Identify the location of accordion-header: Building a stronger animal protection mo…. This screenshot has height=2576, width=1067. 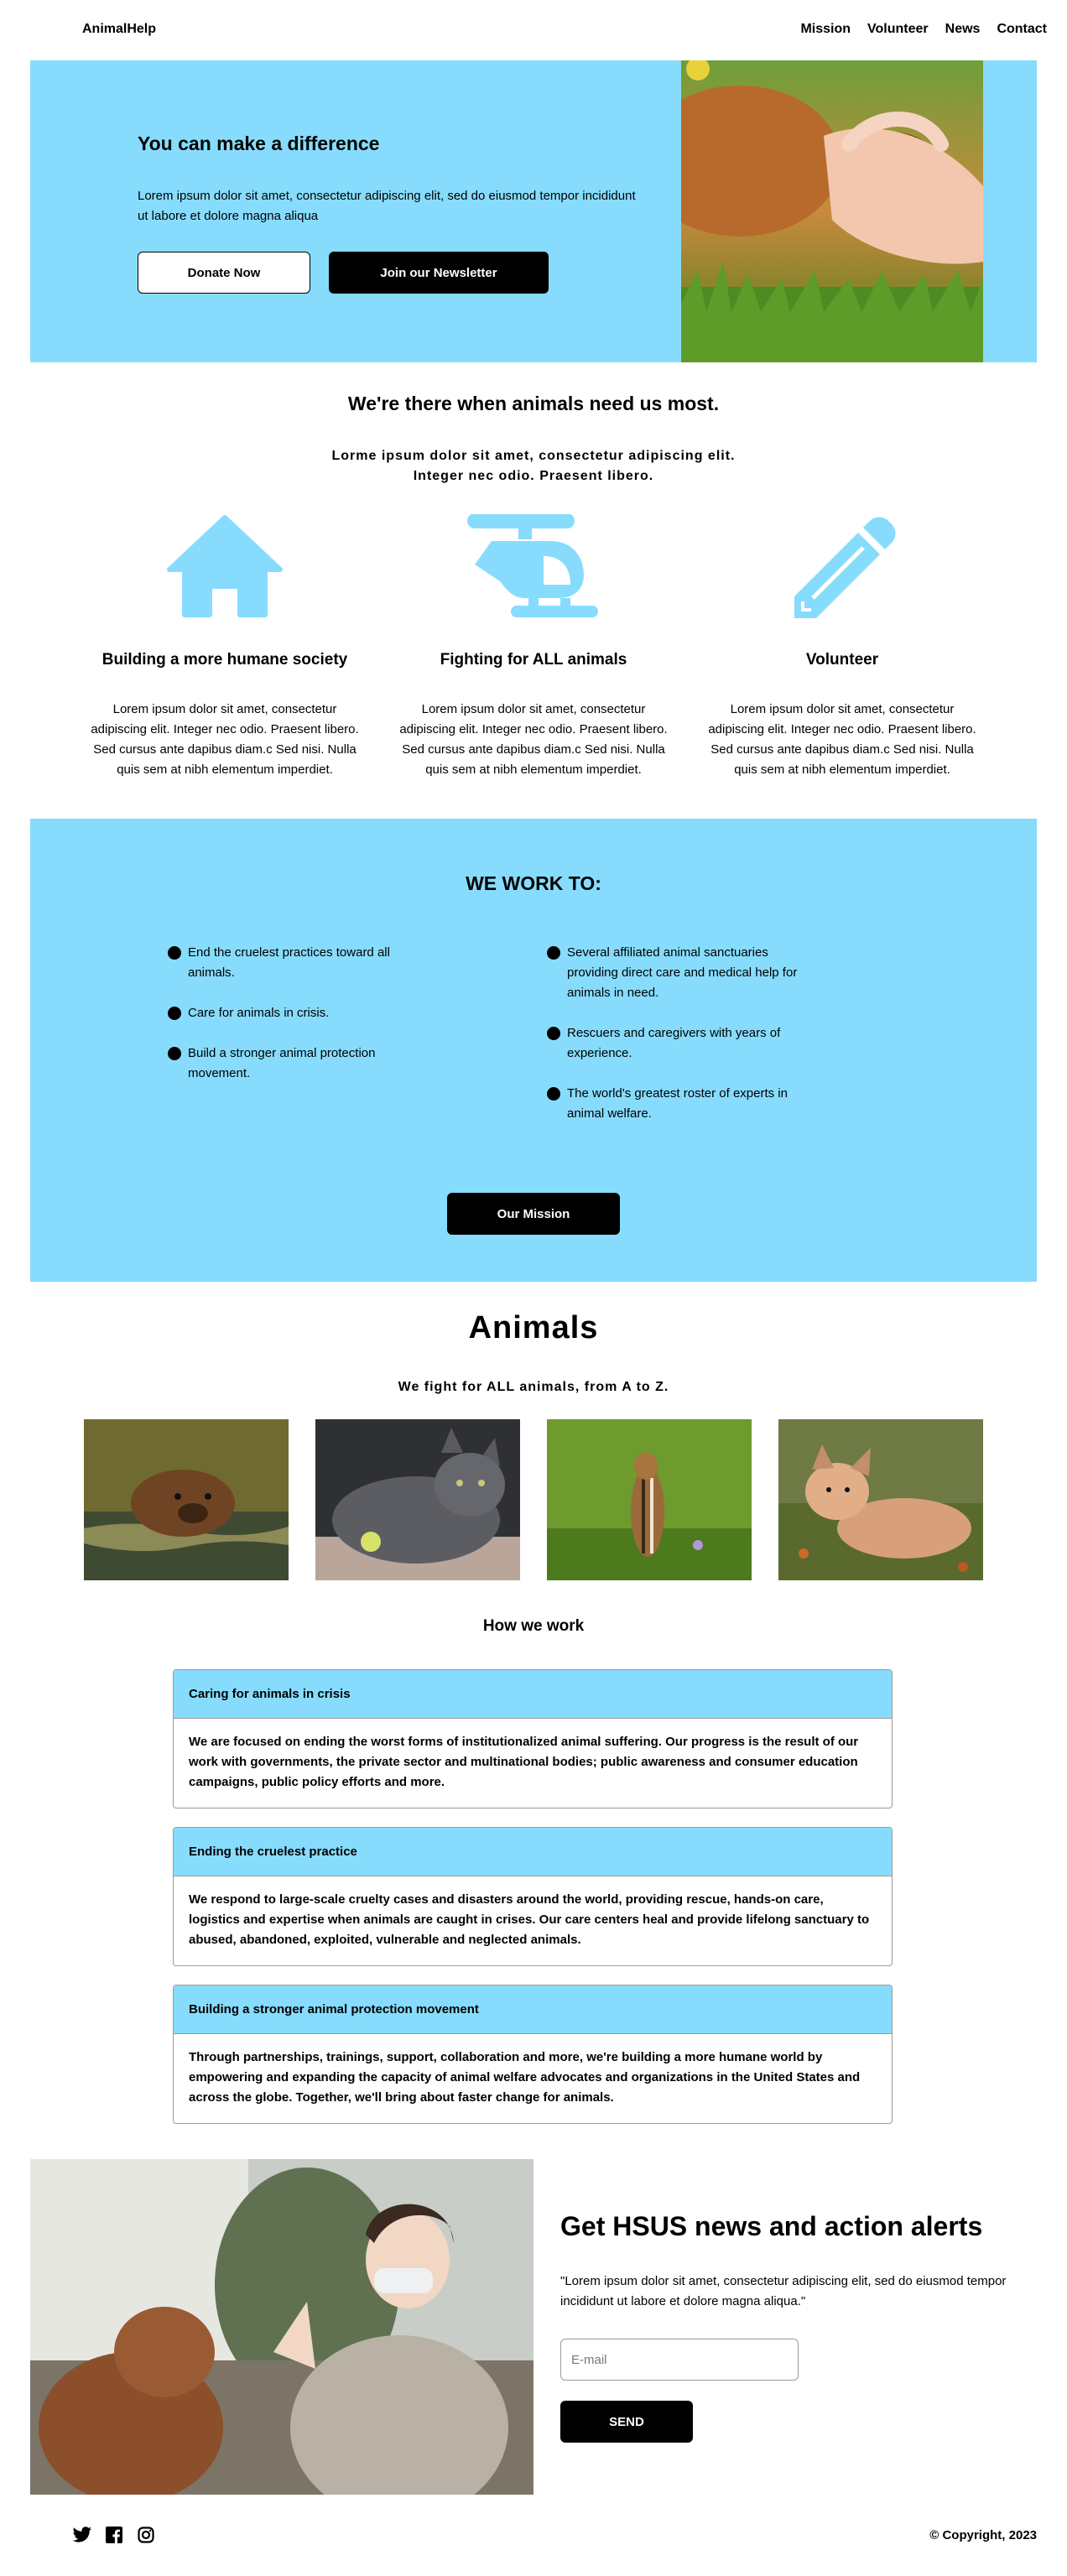
(533, 2009).